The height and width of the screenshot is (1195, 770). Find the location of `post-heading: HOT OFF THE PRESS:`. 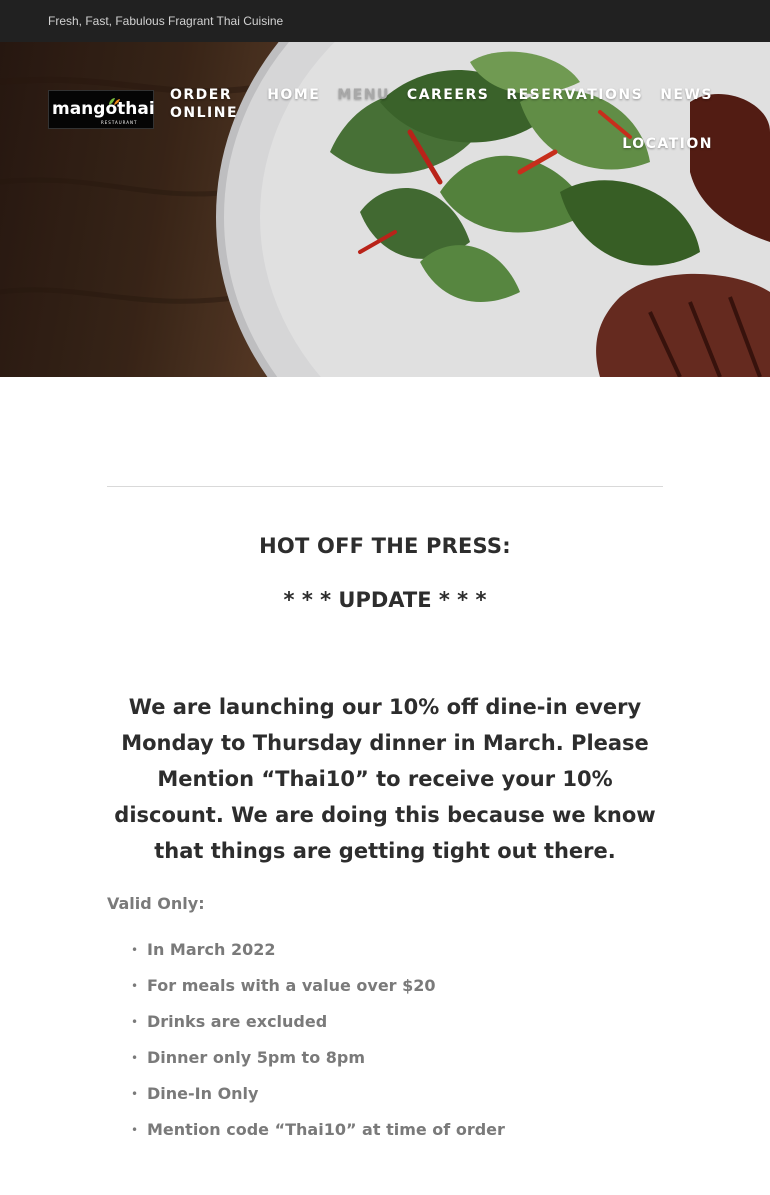

post-heading: HOT OFF THE PRESS: is located at coordinates (385, 546).